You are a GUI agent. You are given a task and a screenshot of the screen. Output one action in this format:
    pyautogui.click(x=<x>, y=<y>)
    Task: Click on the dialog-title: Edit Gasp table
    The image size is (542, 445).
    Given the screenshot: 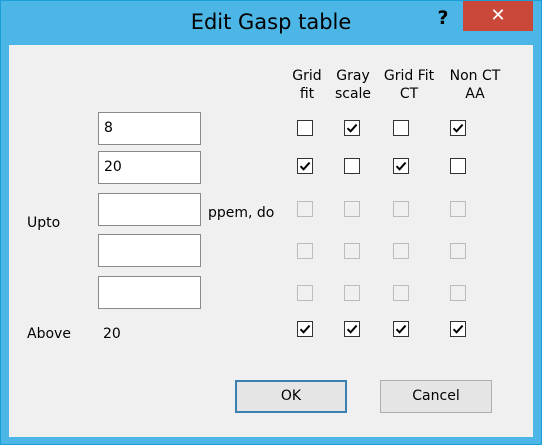 What is the action you would take?
    pyautogui.click(x=271, y=22)
    